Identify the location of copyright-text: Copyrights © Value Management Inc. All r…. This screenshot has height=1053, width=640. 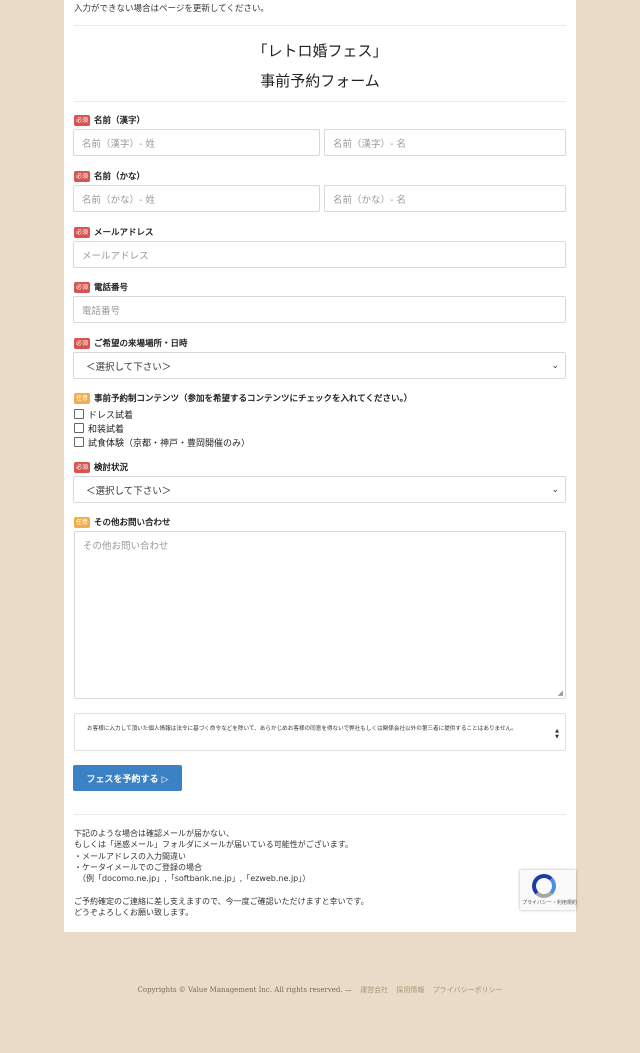
(244, 990).